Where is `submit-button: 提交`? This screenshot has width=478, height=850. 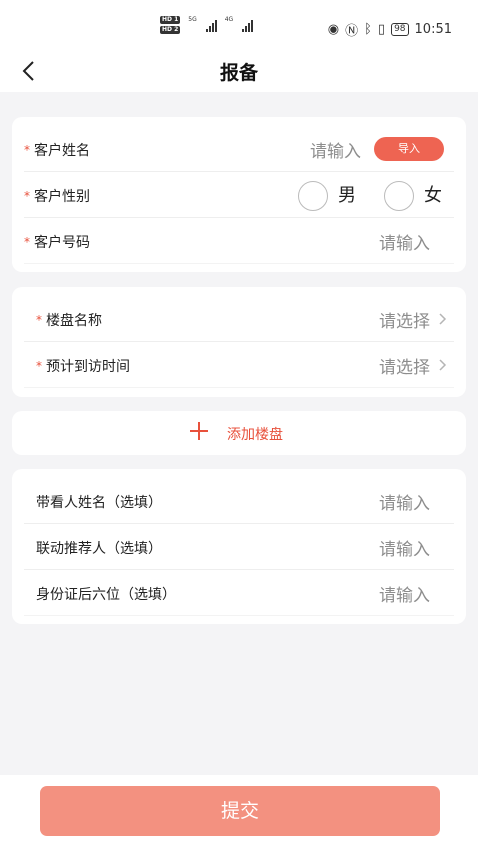 submit-button: 提交 is located at coordinates (240, 811).